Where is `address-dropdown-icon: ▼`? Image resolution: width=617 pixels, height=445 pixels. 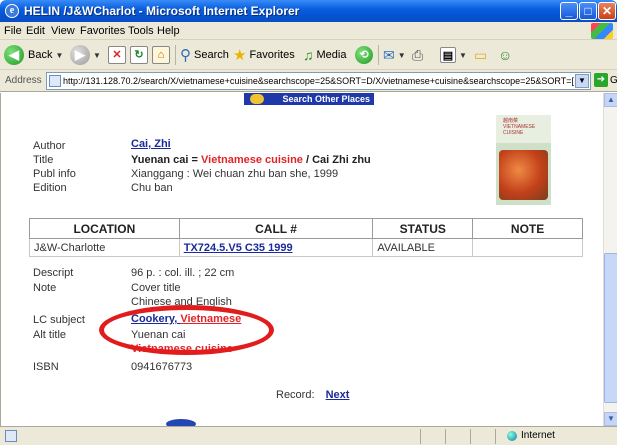 address-dropdown-icon: ▼ is located at coordinates (582, 81).